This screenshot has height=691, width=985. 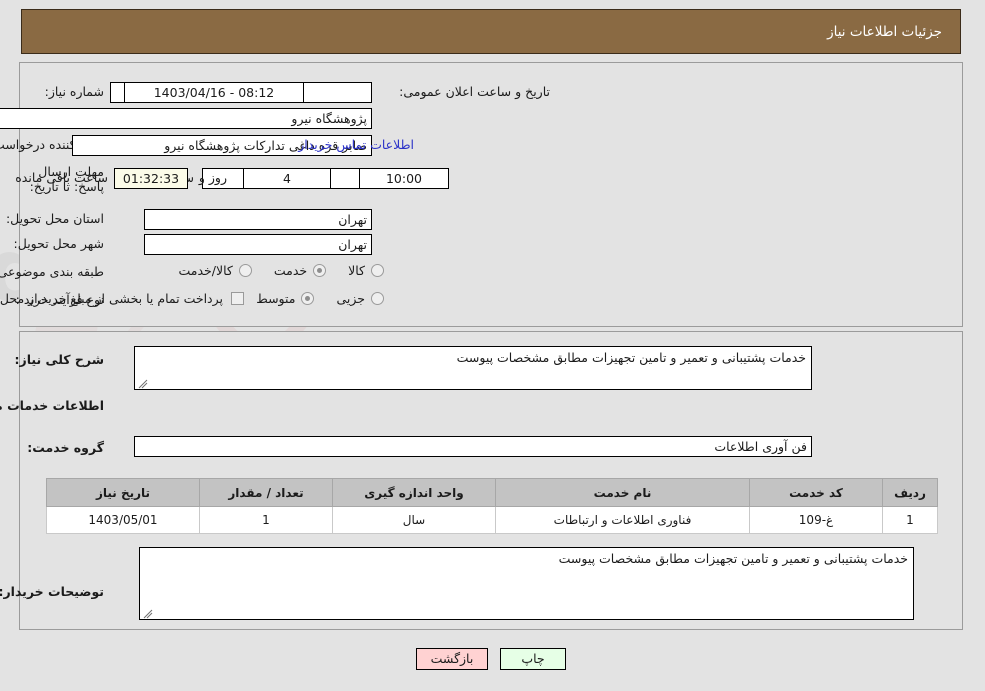 What do you see at coordinates (66, 447) in the screenshot?
I see `service-group-label: گروه خدمت:` at bounding box center [66, 447].